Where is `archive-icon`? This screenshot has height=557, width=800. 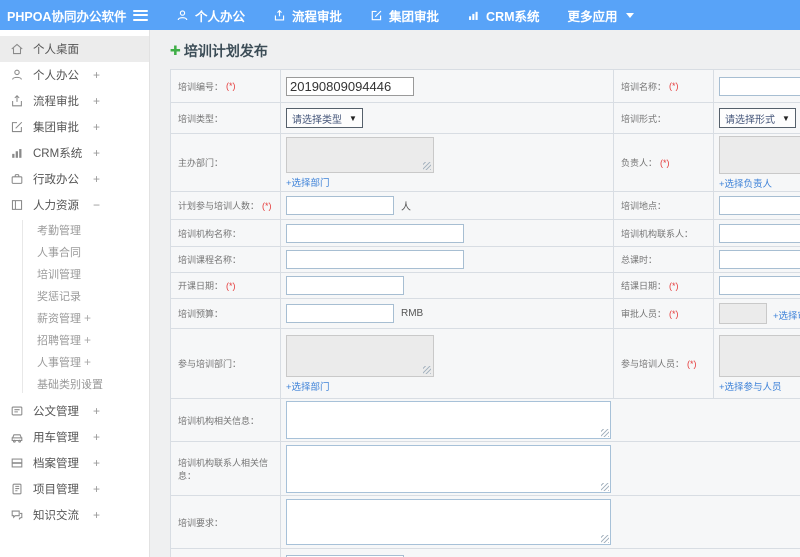 archive-icon is located at coordinates (17, 463).